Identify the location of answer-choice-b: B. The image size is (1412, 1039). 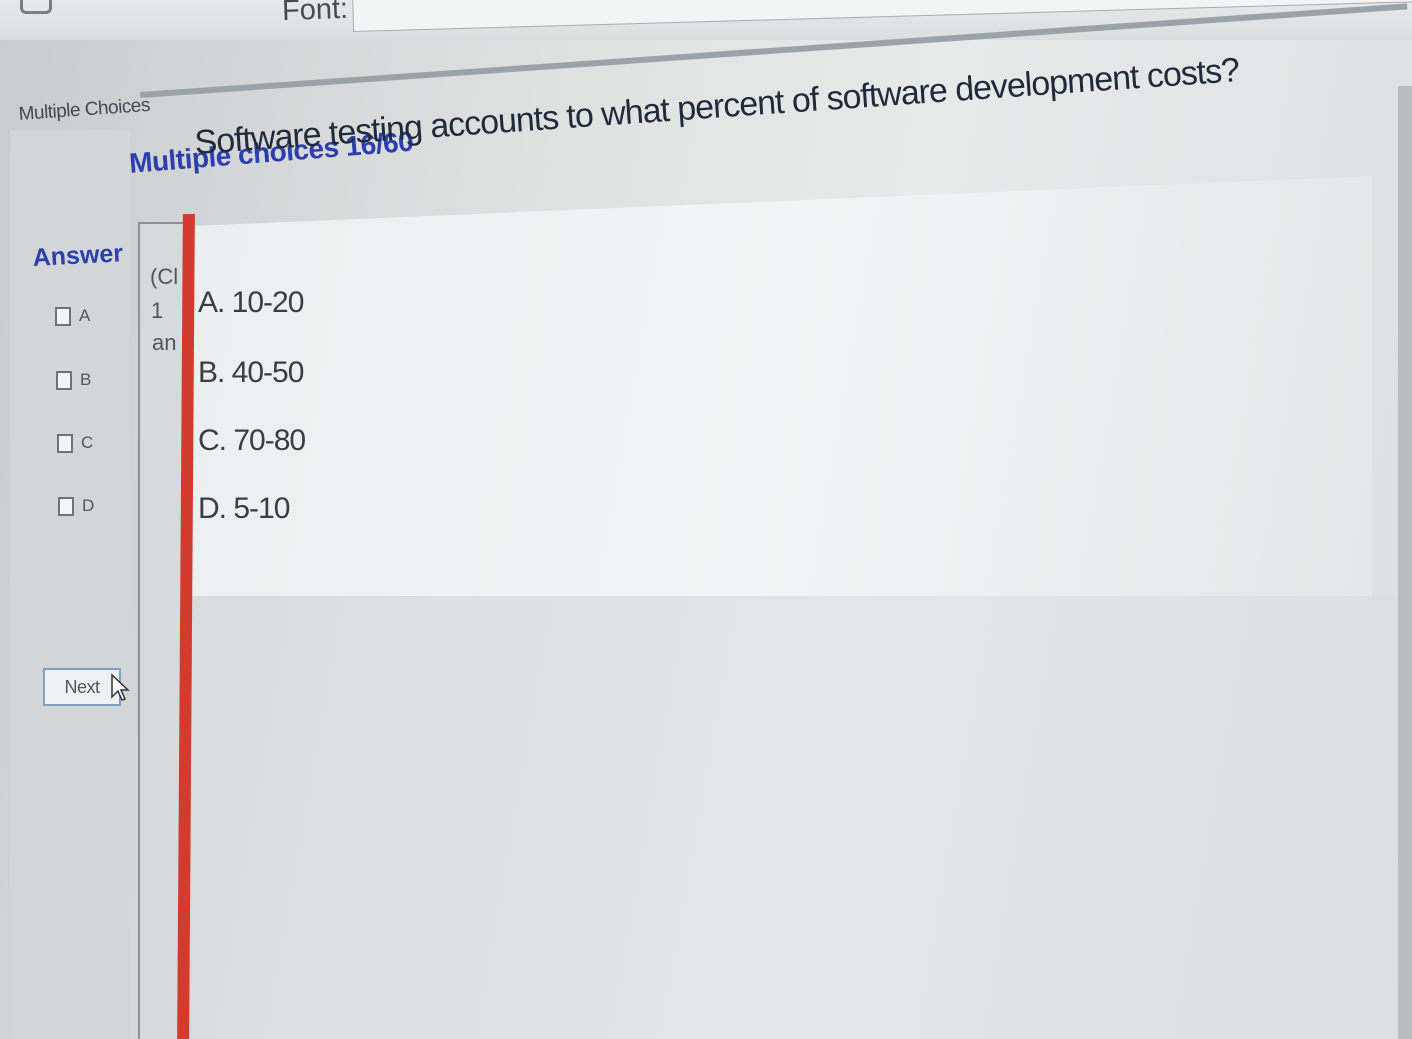
(73, 380).